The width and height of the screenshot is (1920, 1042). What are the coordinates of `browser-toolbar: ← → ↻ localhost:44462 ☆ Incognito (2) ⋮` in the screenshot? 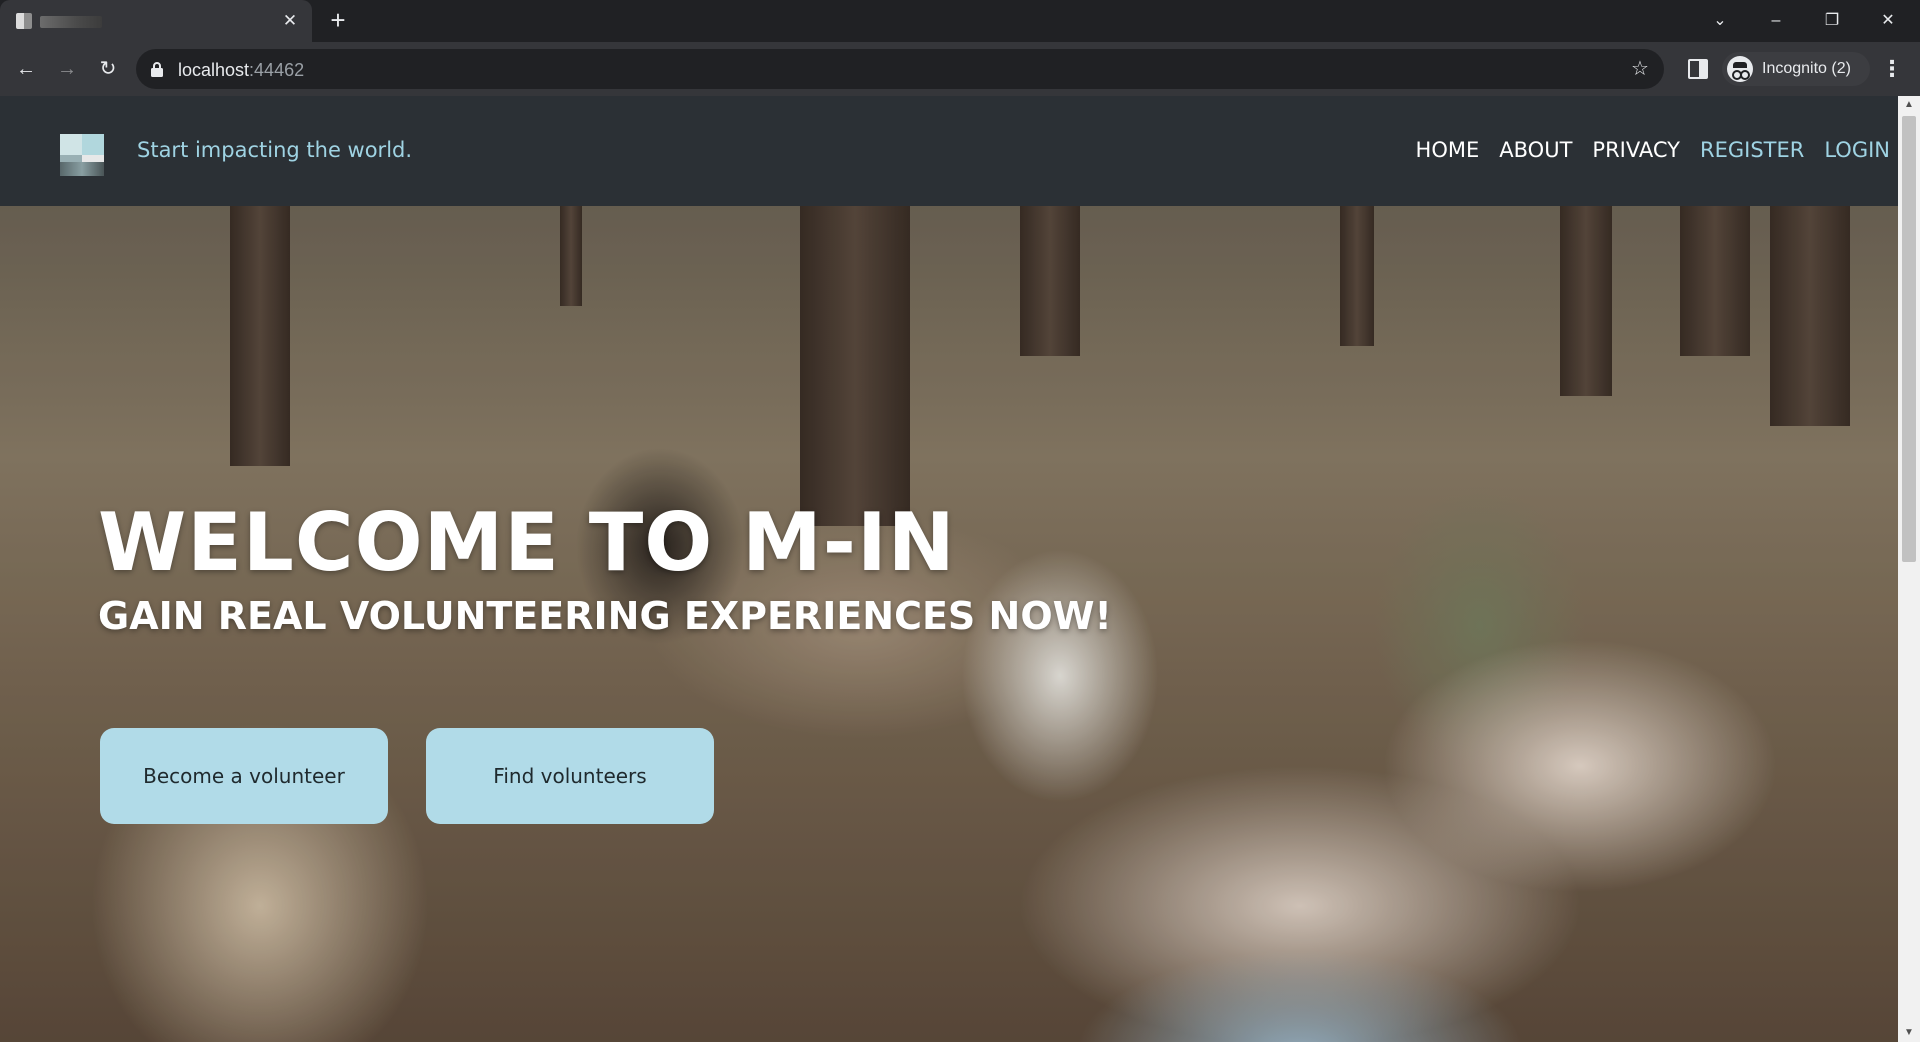 It's located at (960, 69).